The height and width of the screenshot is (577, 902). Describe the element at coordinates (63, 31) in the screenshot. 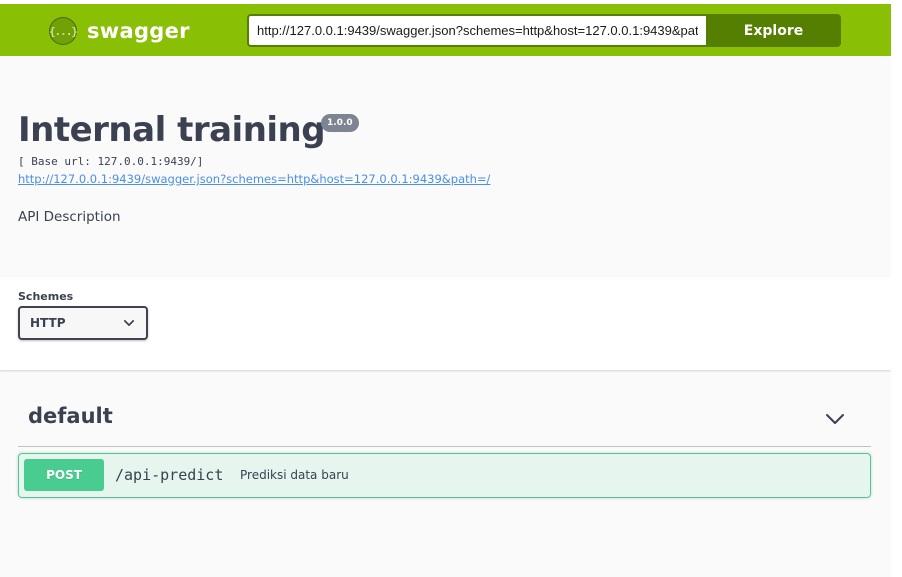

I see `swagger-logo-icon: {...}` at that location.